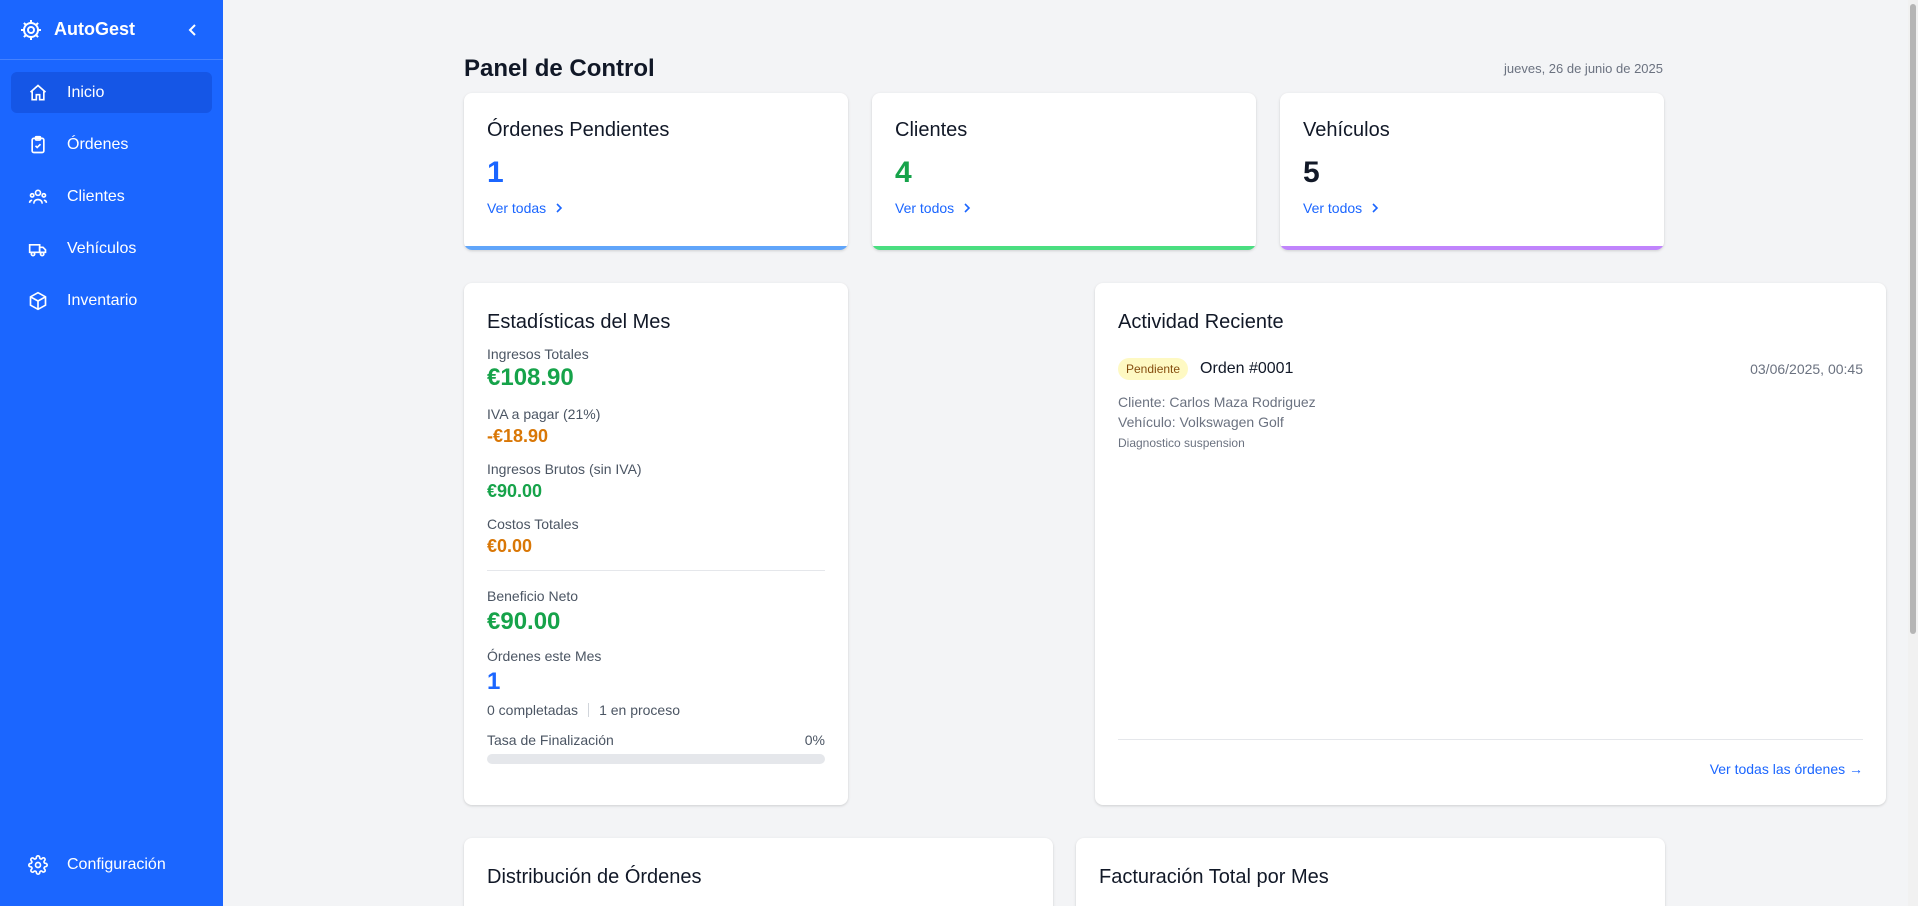 The height and width of the screenshot is (906, 1918). I want to click on current-date: jueves, 26 de junio de 2025, so click(1583, 68).